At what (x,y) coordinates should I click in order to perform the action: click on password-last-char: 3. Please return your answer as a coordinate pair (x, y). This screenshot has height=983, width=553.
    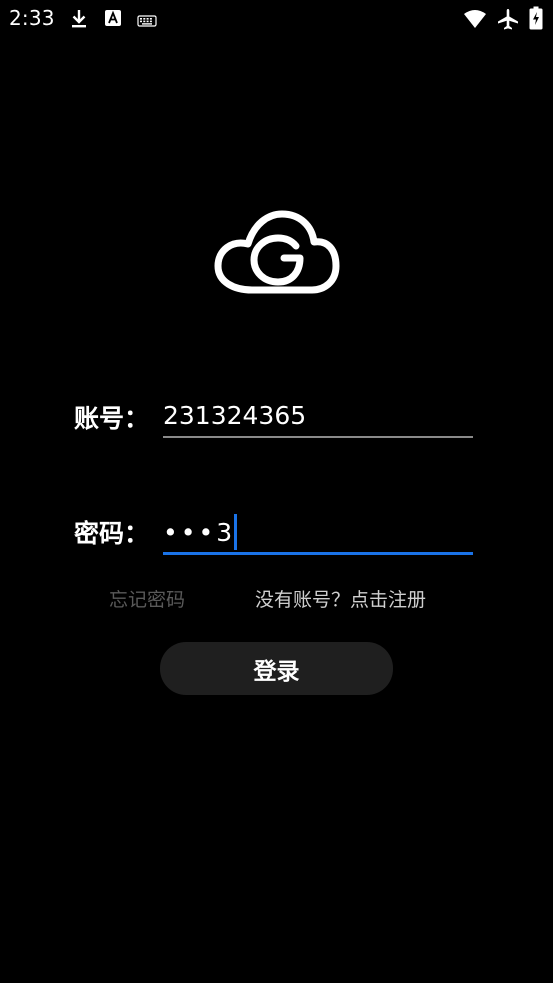
    Looking at the image, I should click on (224, 532).